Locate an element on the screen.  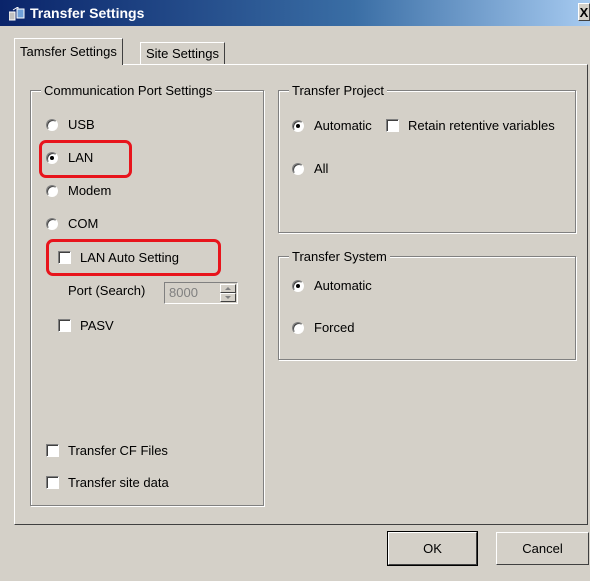
transfer-site-data-label: Transfer site data is located at coordinates (118, 482).